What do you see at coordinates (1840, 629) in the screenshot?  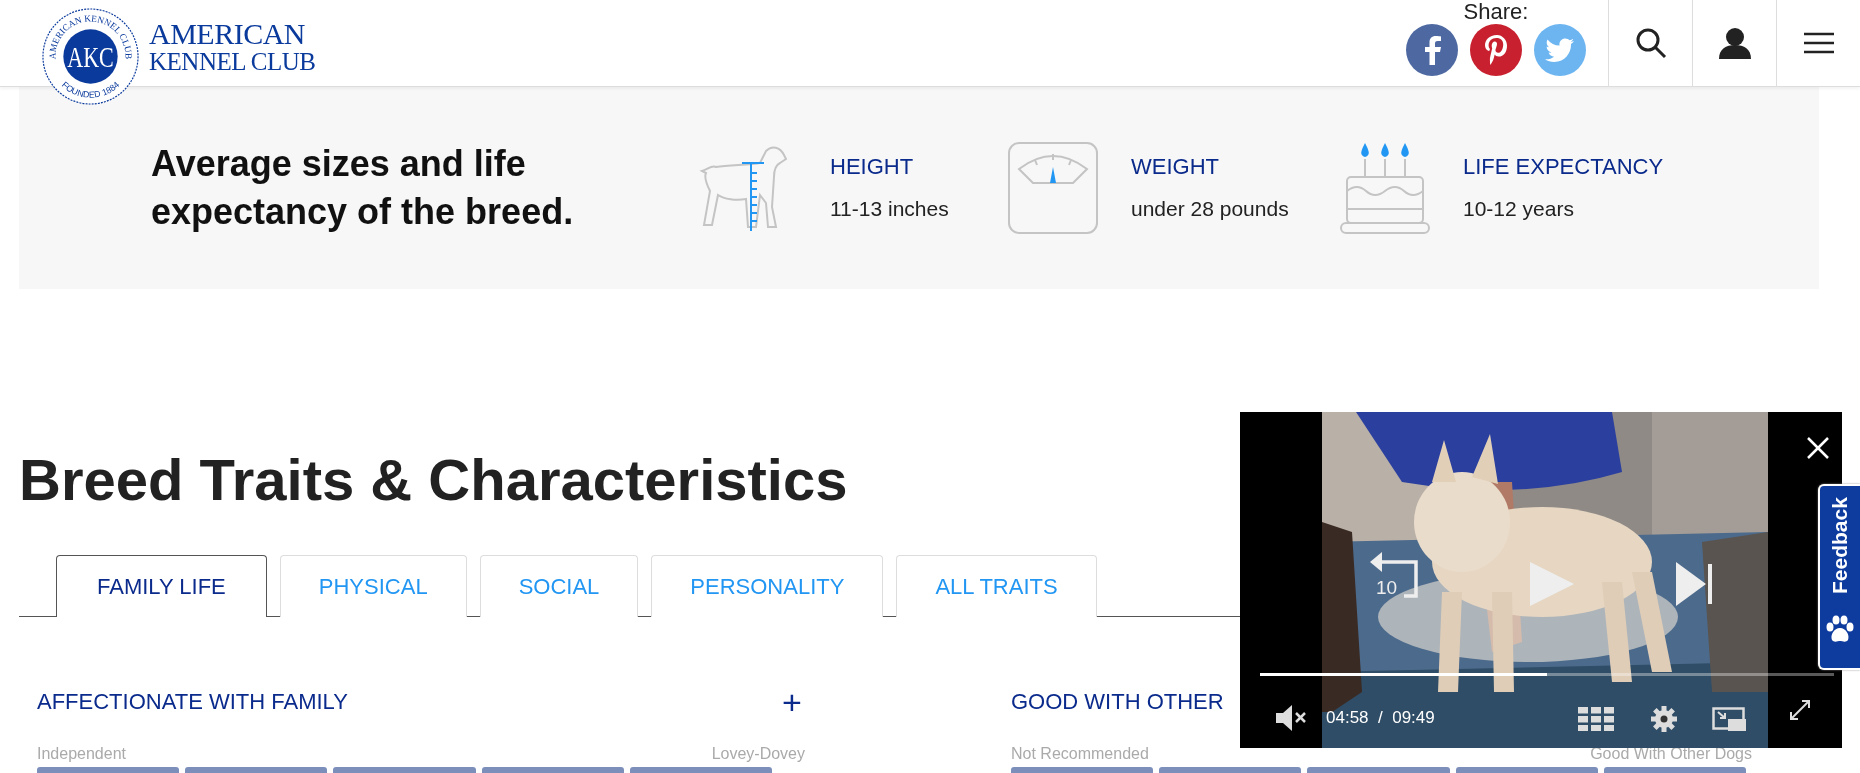 I see `paw-icon` at bounding box center [1840, 629].